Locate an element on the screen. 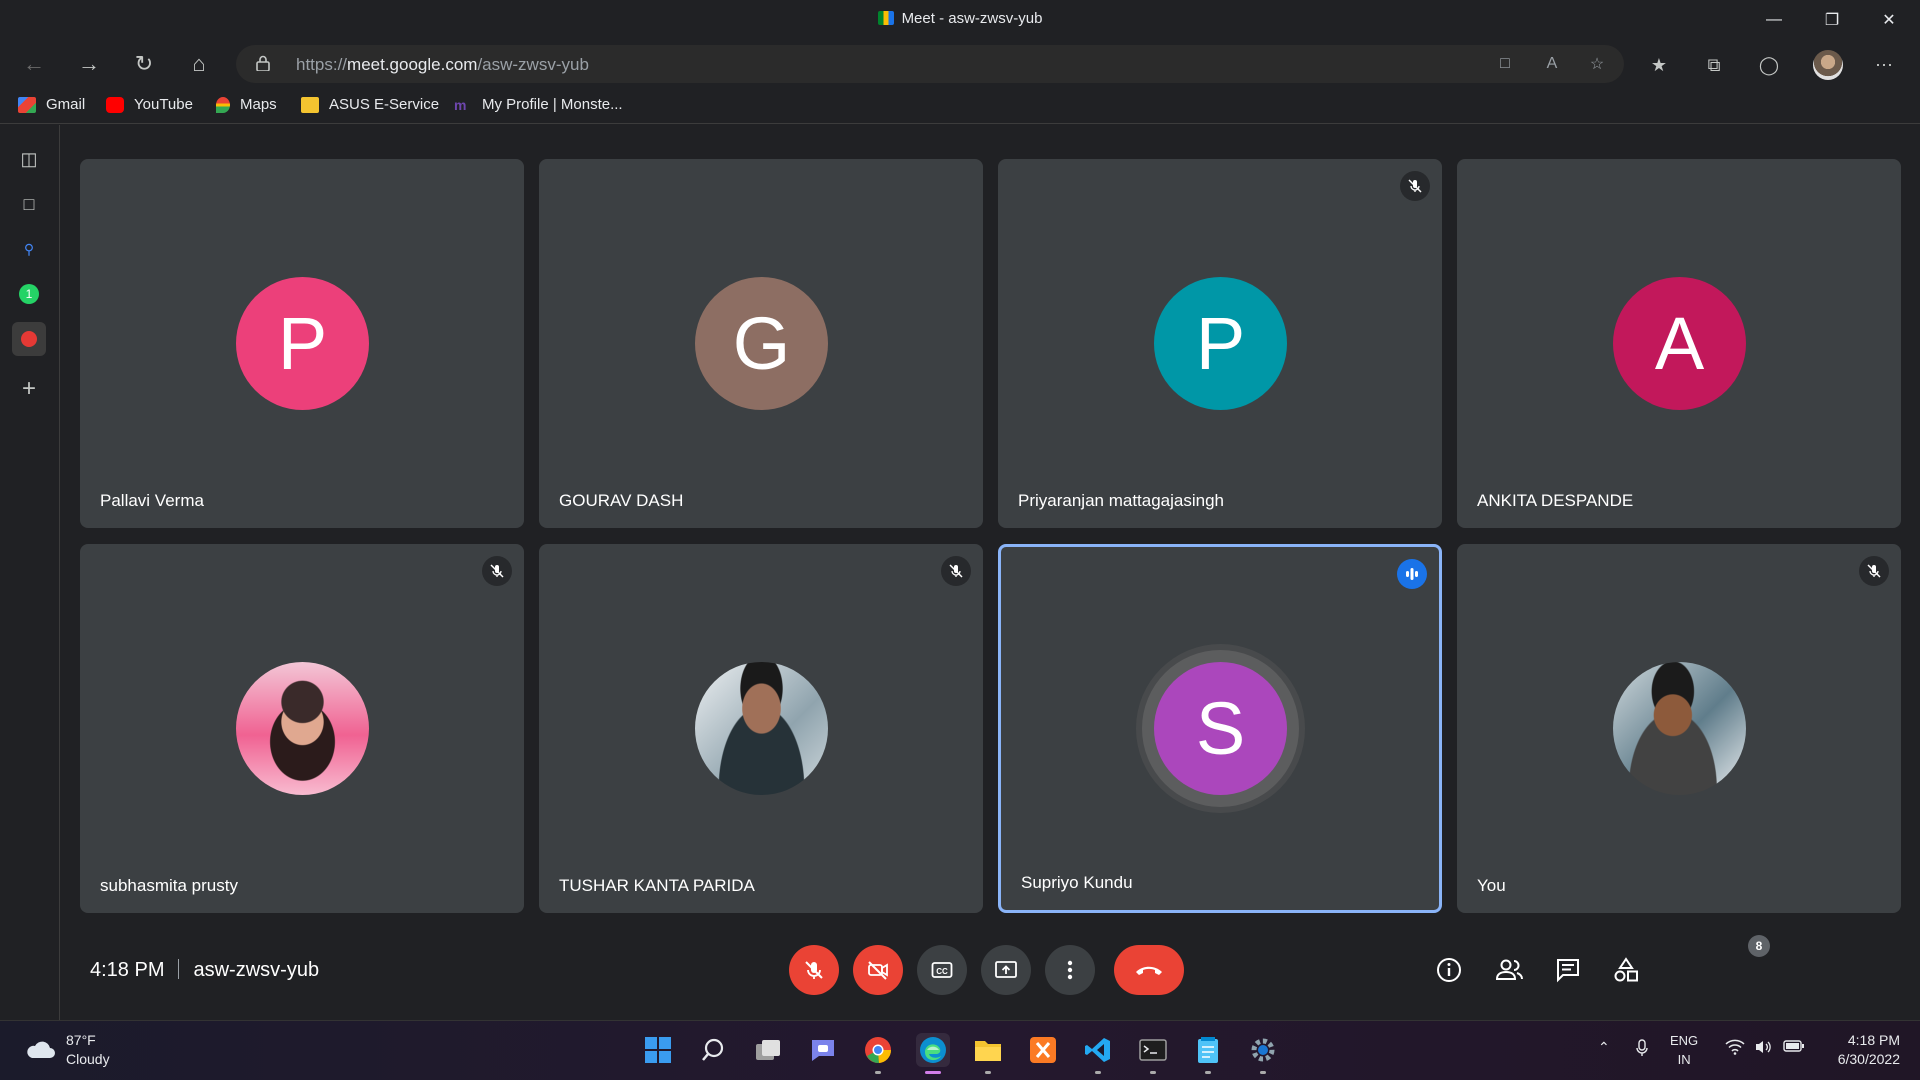  search-icon: ⚲ is located at coordinates (29, 249).